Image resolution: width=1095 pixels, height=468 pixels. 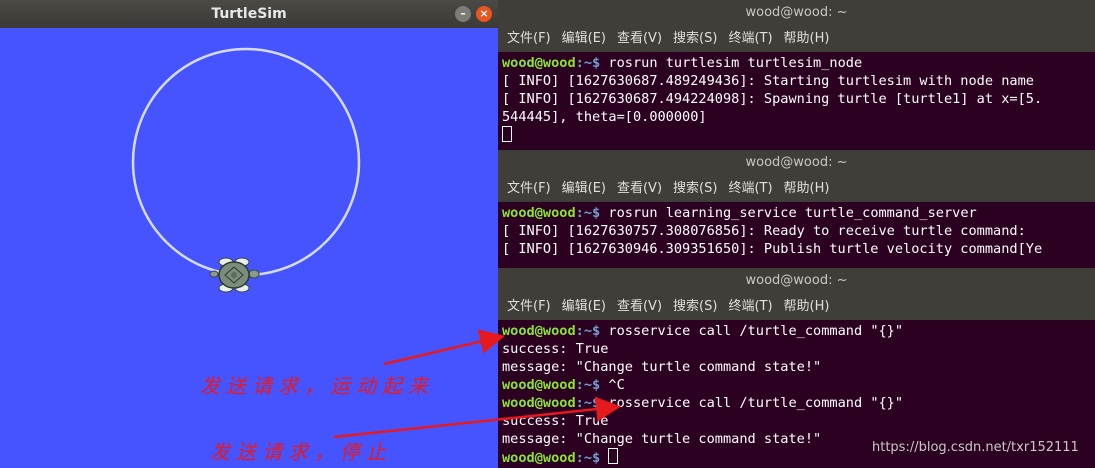 I want to click on turtlesim-canvas, so click(x=246, y=170).